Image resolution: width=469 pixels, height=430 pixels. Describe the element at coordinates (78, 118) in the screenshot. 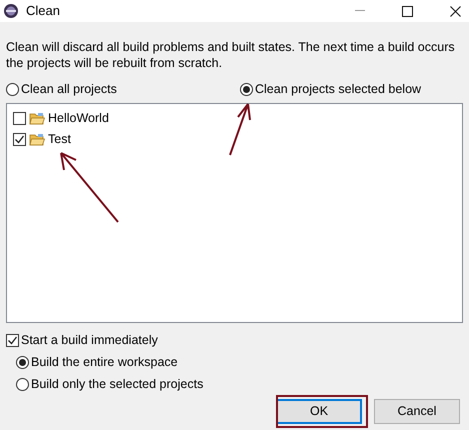

I see `project-name: HelloWorld` at that location.